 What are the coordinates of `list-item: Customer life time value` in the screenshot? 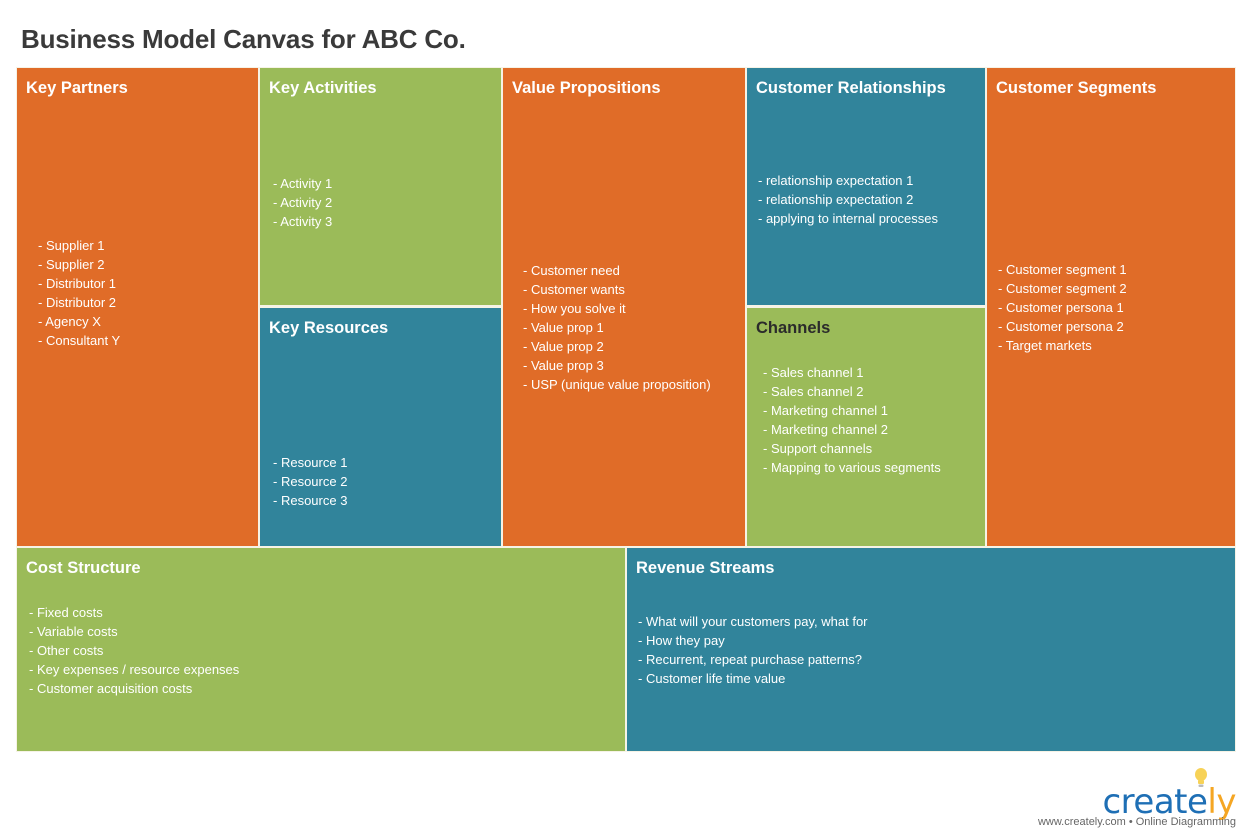 It's located at (753, 678).